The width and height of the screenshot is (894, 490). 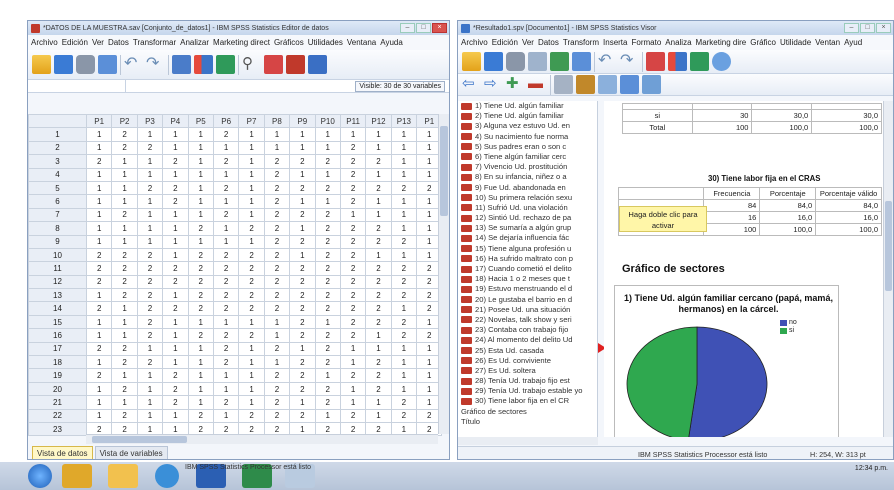 What do you see at coordinates (327, 121) in the screenshot?
I see `column-header: P10` at bounding box center [327, 121].